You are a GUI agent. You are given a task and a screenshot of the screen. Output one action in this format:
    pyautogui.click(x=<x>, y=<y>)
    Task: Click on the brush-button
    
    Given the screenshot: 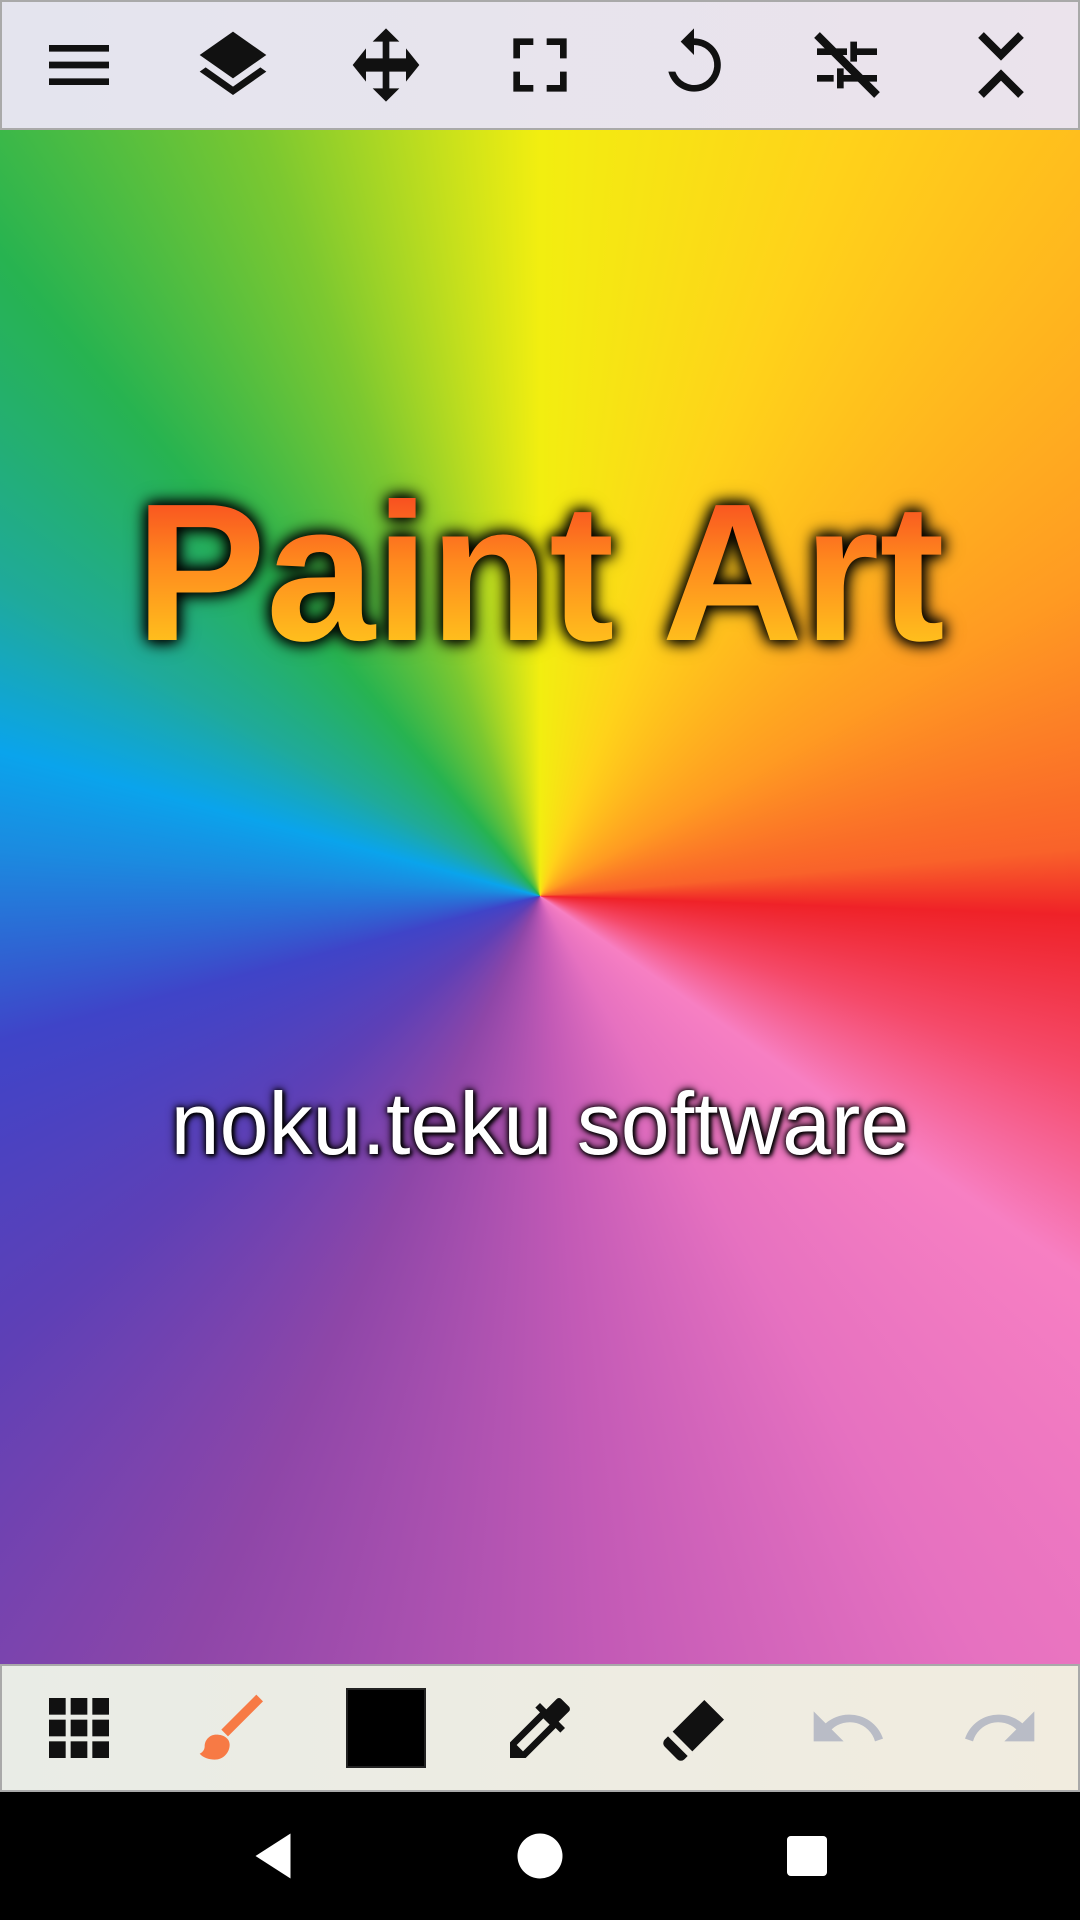 What is the action you would take?
    pyautogui.click(x=233, y=1728)
    